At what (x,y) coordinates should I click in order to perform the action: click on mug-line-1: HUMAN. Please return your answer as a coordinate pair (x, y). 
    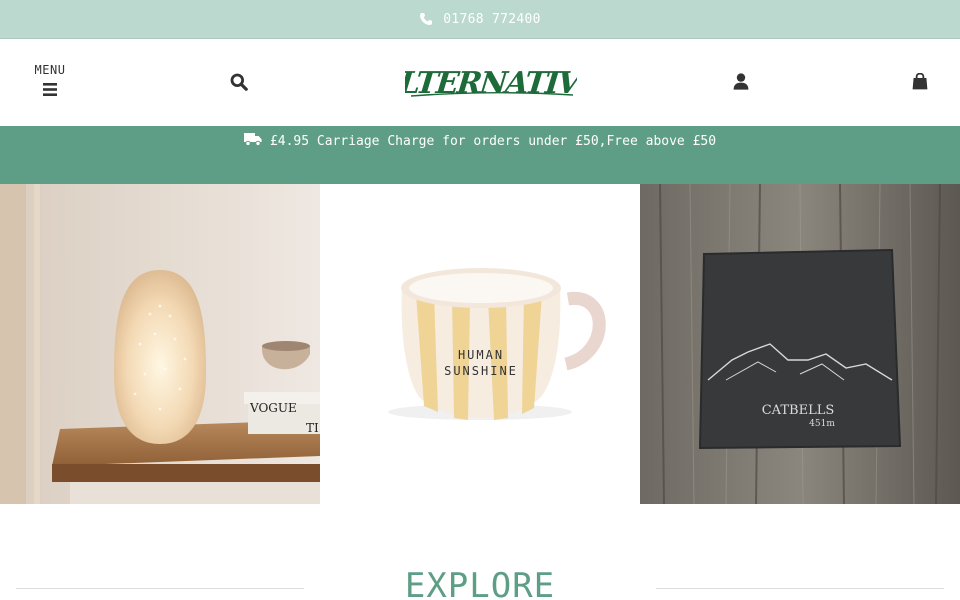
    Looking at the image, I should click on (481, 355).